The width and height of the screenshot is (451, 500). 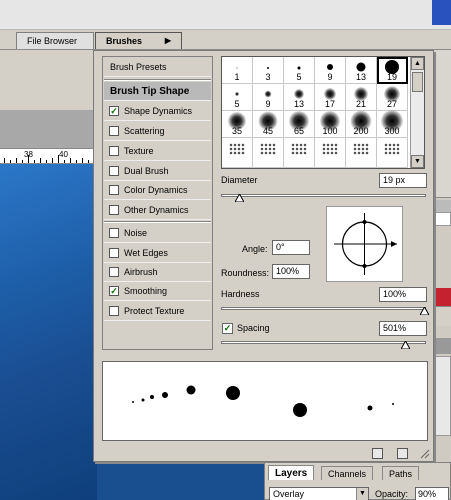 I want to click on diameter-slider, so click(x=323, y=195).